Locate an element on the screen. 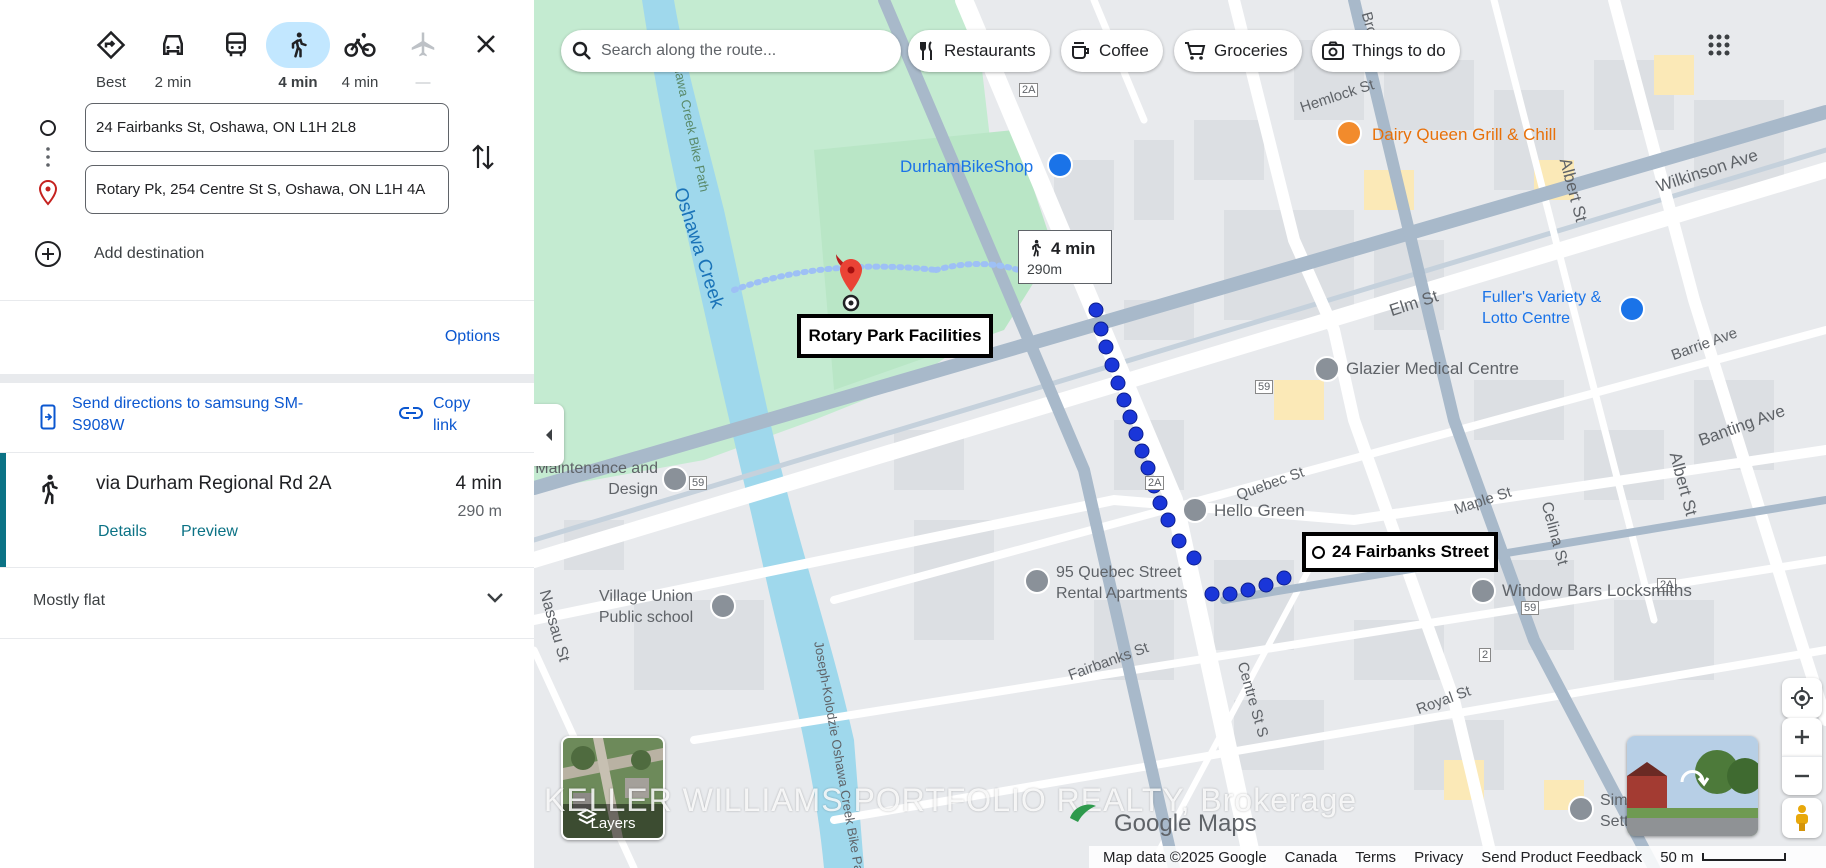  tooltip-time: 4 min is located at coordinates (1073, 248).